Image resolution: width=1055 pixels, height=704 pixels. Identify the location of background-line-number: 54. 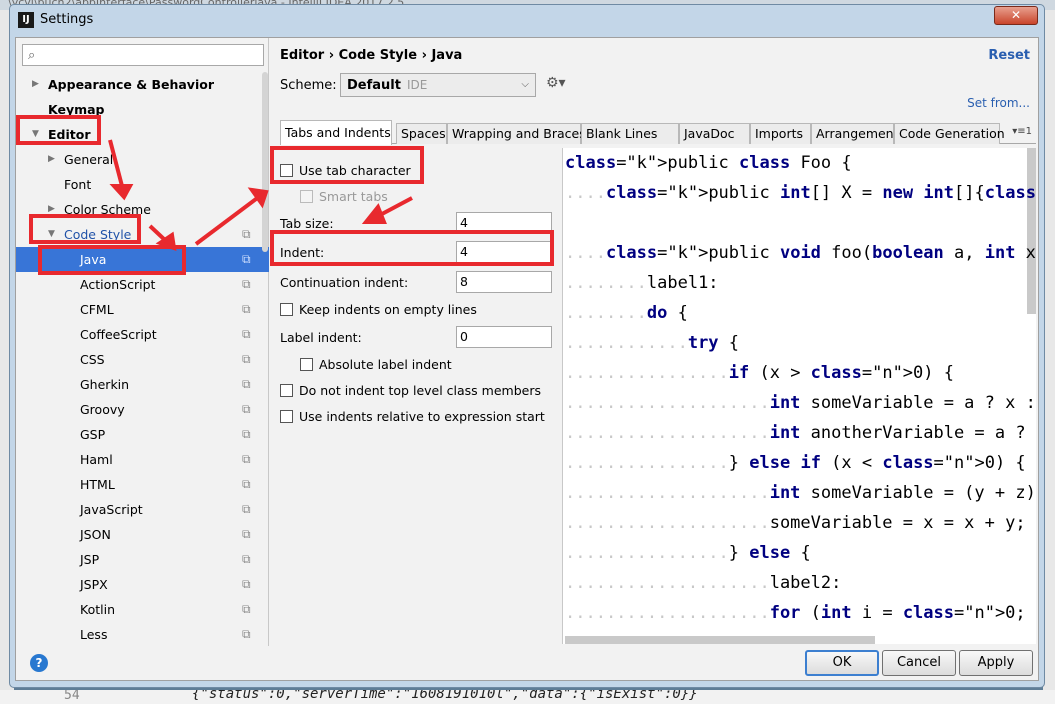
(72, 696).